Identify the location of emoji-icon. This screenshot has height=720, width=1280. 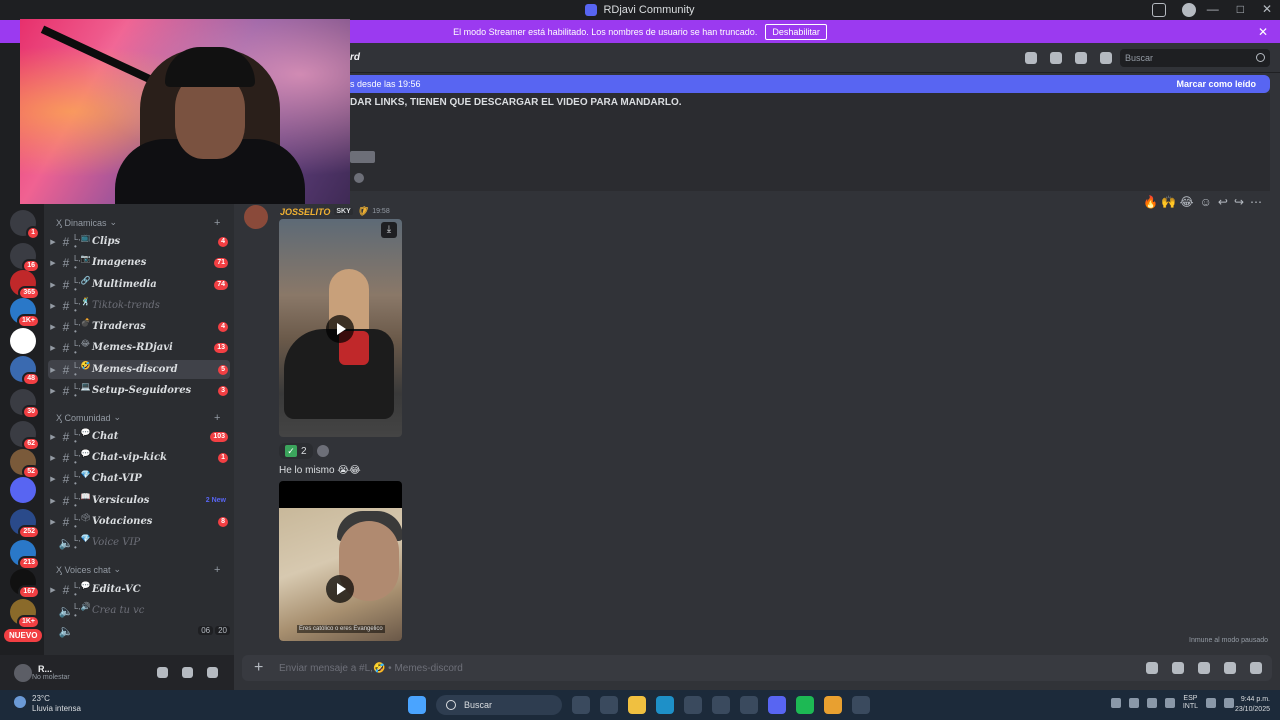
(1230, 668).